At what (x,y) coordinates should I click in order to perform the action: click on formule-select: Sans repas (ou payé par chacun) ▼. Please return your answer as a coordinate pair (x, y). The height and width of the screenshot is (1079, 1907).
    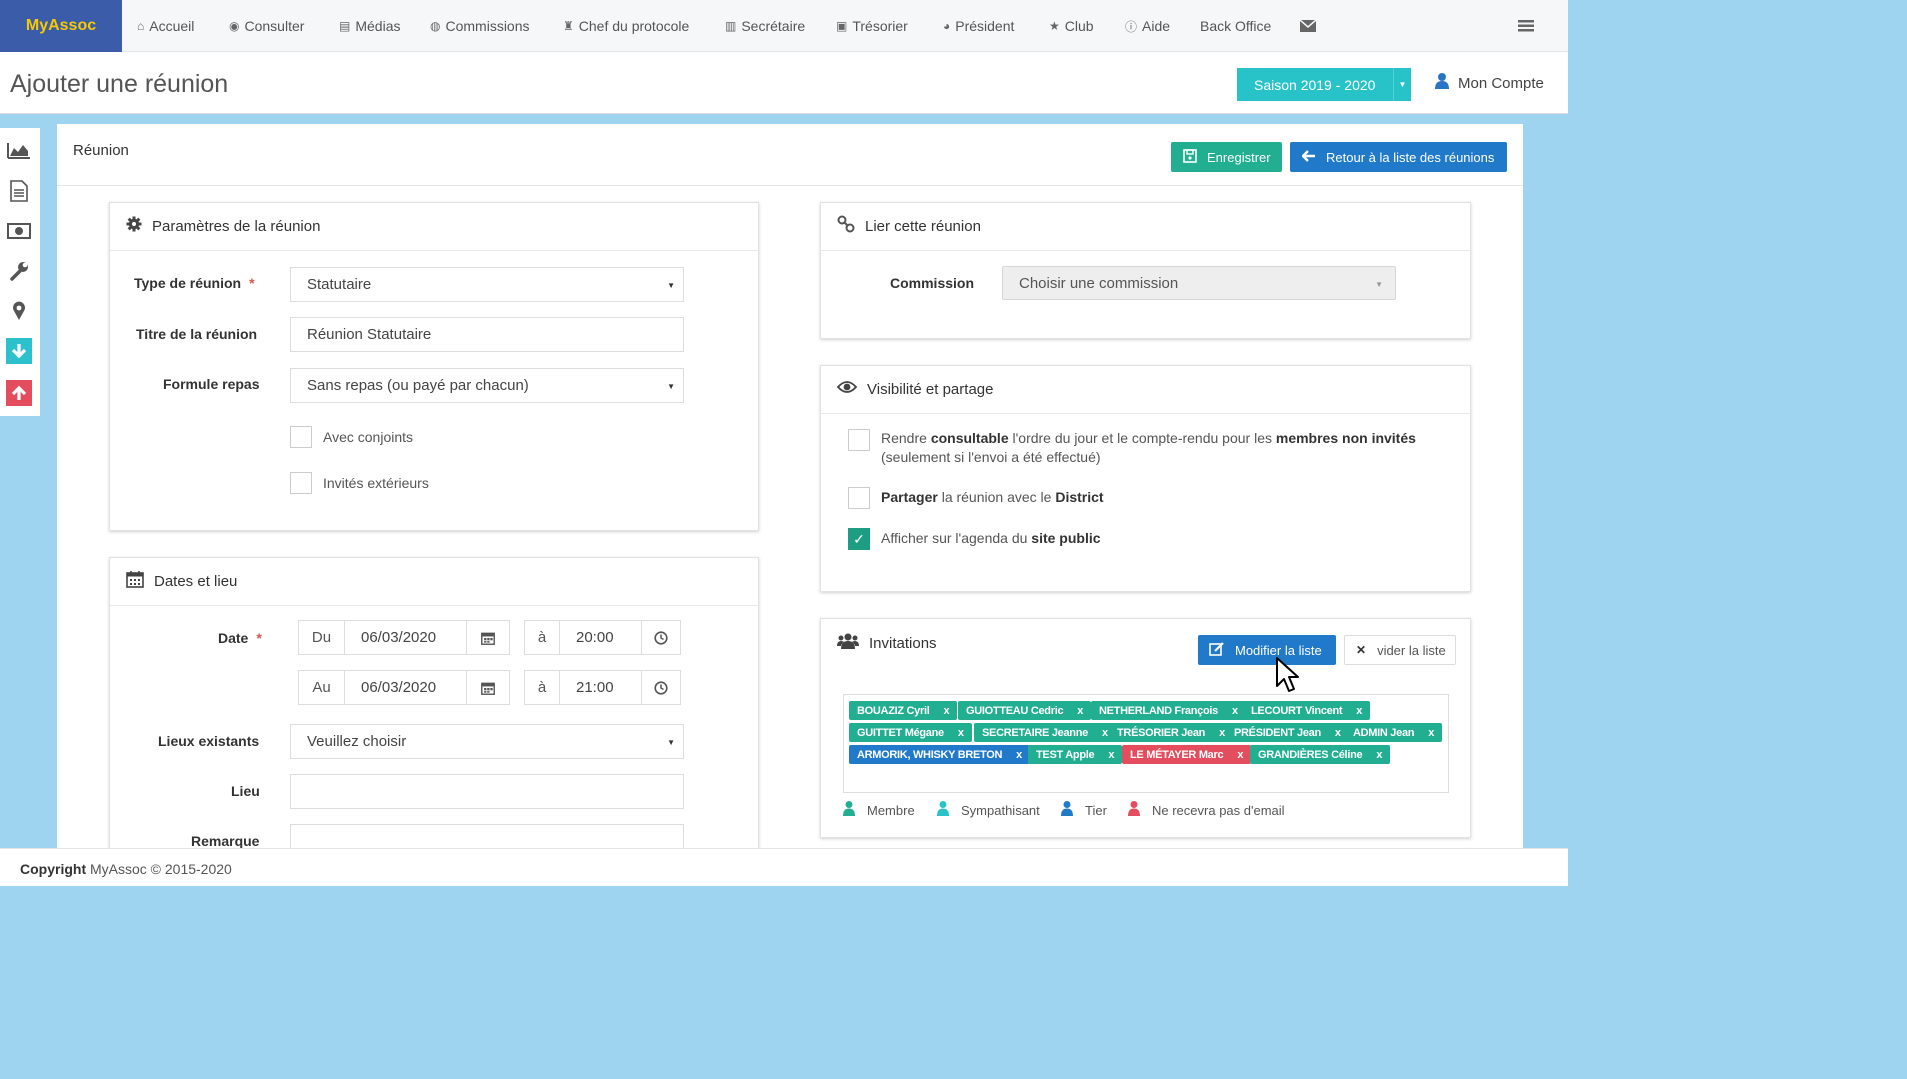
    Looking at the image, I should click on (487, 385).